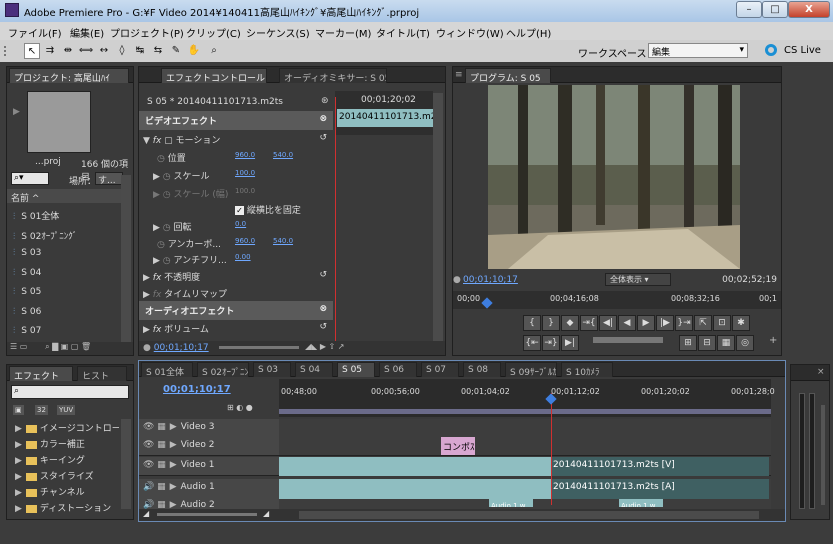 Image resolution: width=833 pixels, height=544 pixels. I want to click on tab-program: プログラム: S 05, so click(508, 75).